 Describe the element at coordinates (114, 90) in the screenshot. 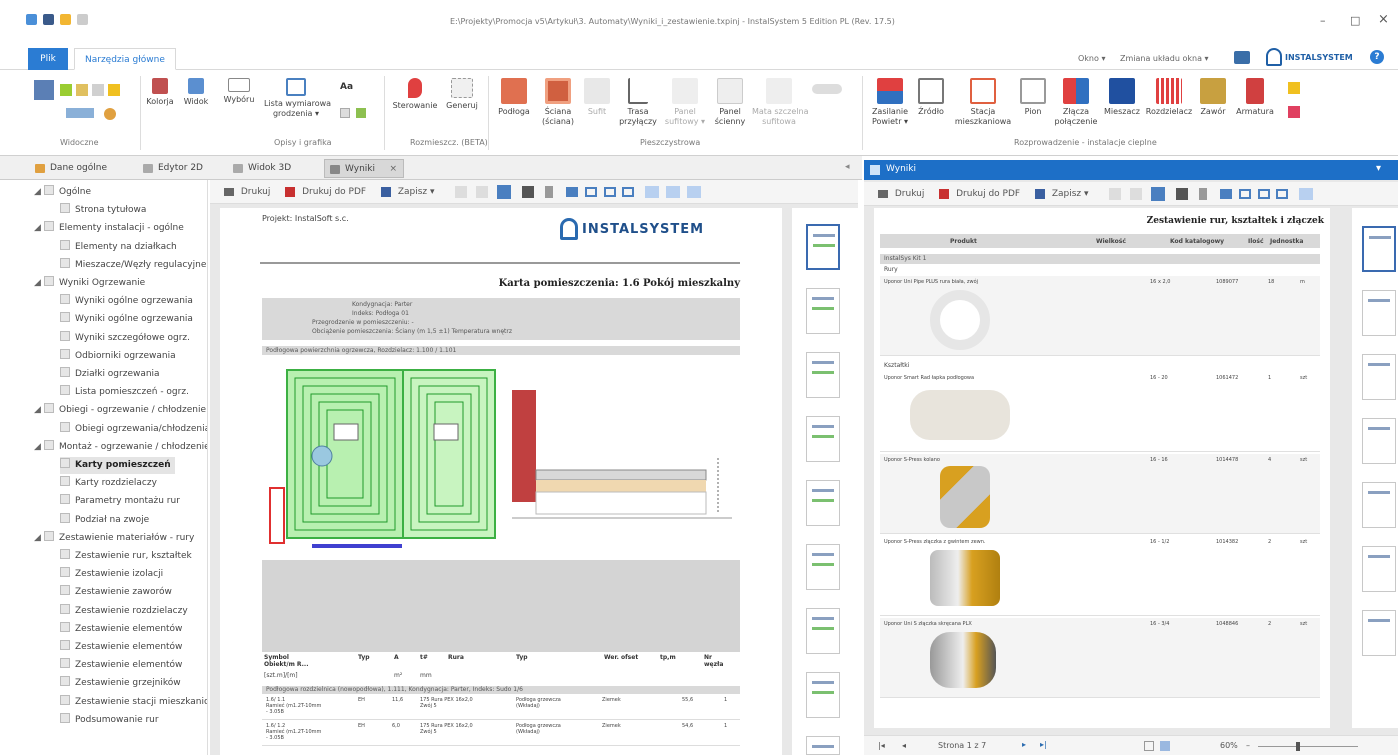

I see `light-icon` at that location.